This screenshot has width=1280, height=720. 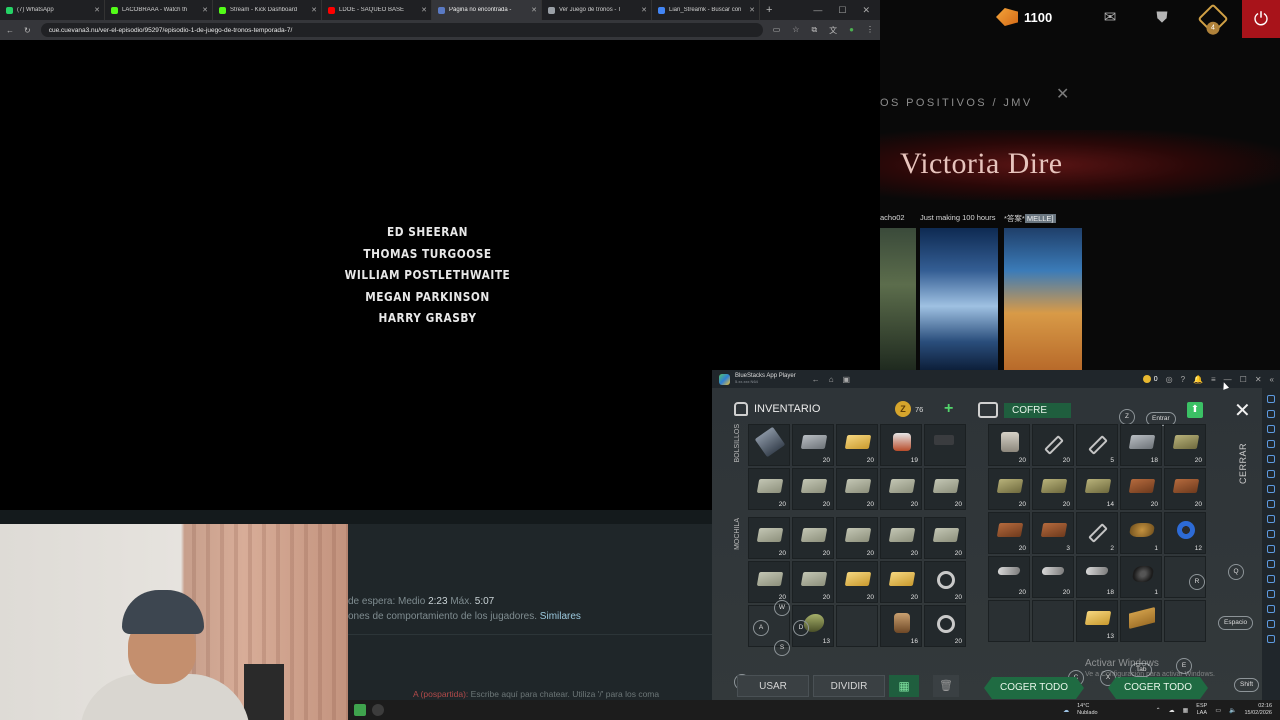 What do you see at coordinates (1271, 609) in the screenshot?
I see `settings-icon` at bounding box center [1271, 609].